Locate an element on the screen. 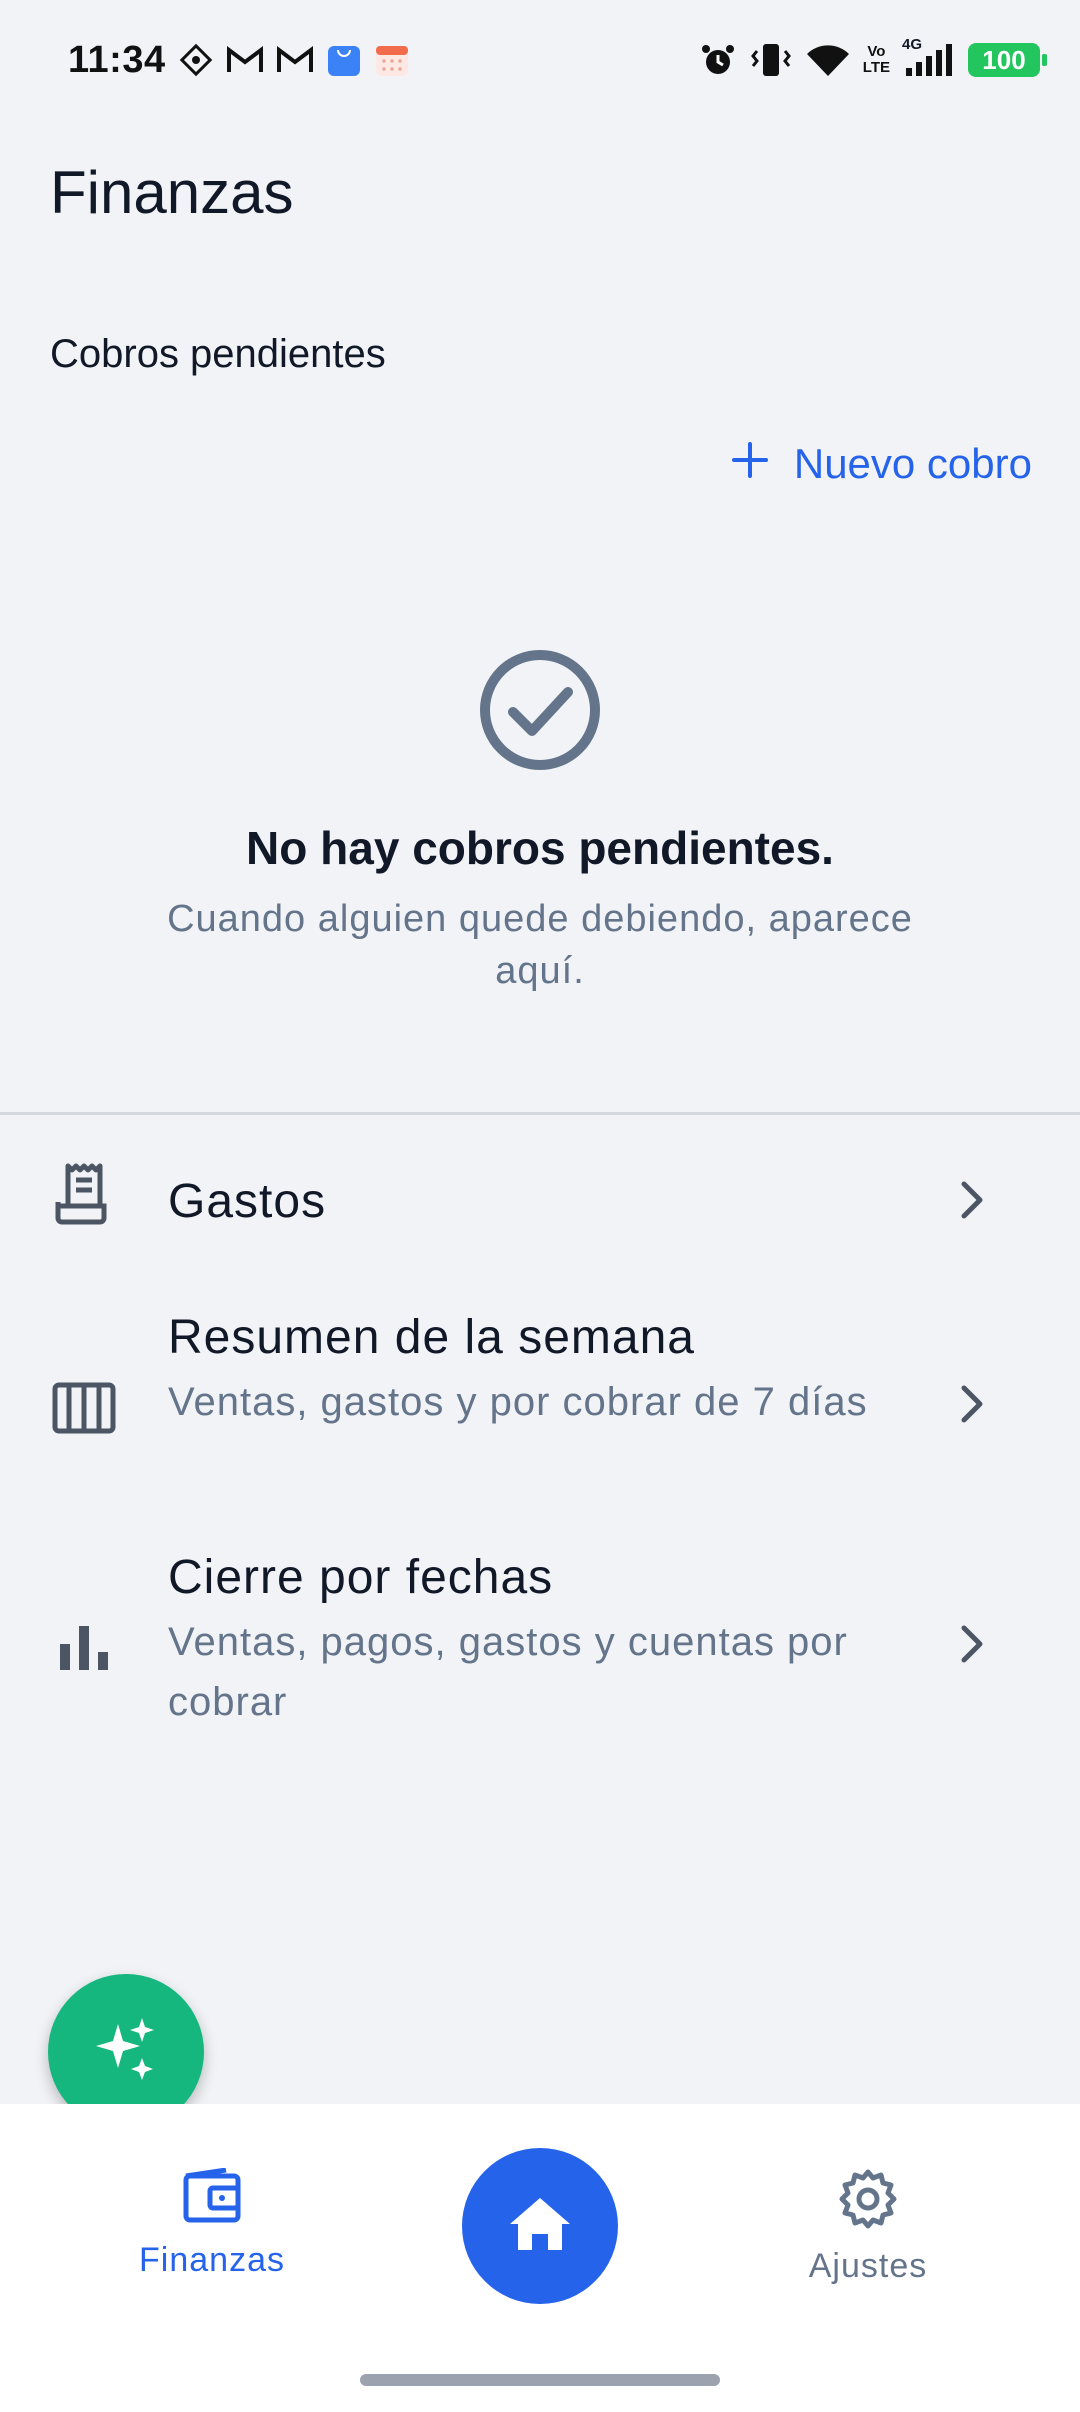 The height and width of the screenshot is (2412, 1080). status-bar: 11:34 Vo LTE 4G 100 is located at coordinates (540, 60).